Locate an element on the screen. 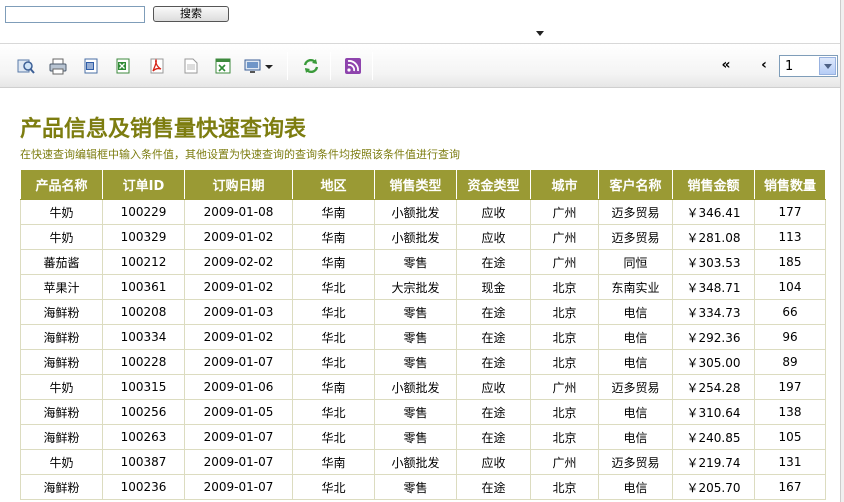 This screenshot has width=844, height=502. table-row: 海鲜粉 100256 2009-01-05 华北 零售 在途 北京 电信 ￥310.64 138 is located at coordinates (423, 412).